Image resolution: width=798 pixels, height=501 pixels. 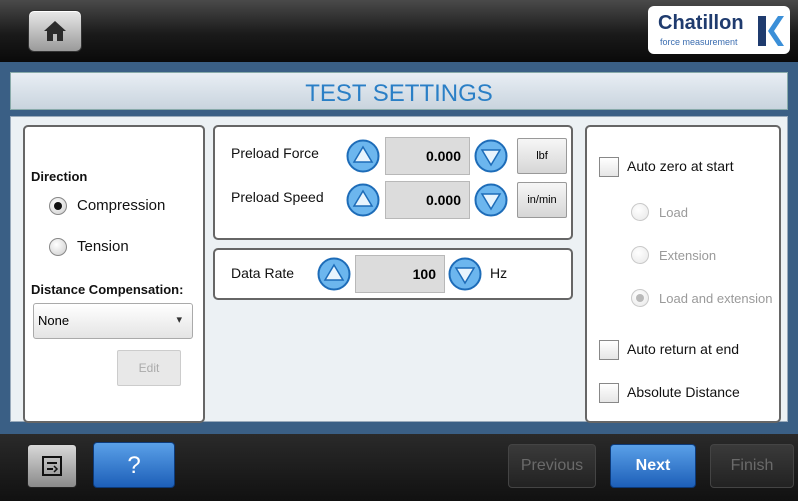 What do you see at coordinates (121, 205) in the screenshot?
I see `compression-label: Compression` at bounding box center [121, 205].